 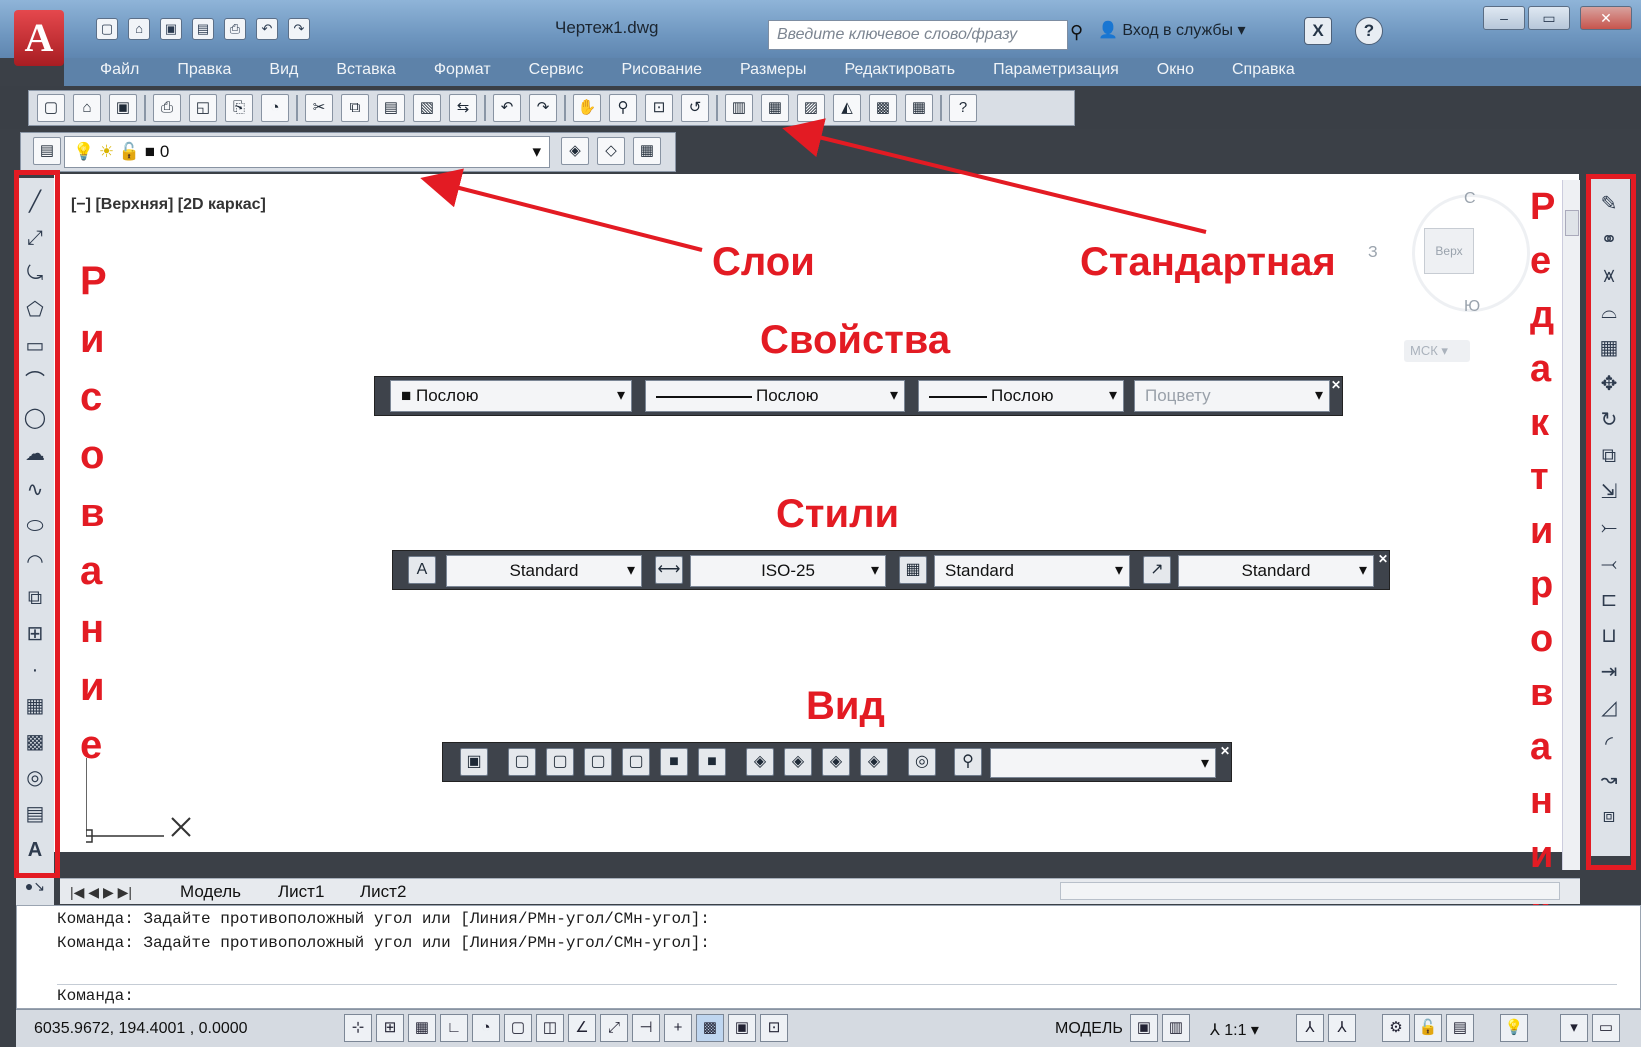 What do you see at coordinates (422, 570) in the screenshot?
I see `text-style-icon: A` at bounding box center [422, 570].